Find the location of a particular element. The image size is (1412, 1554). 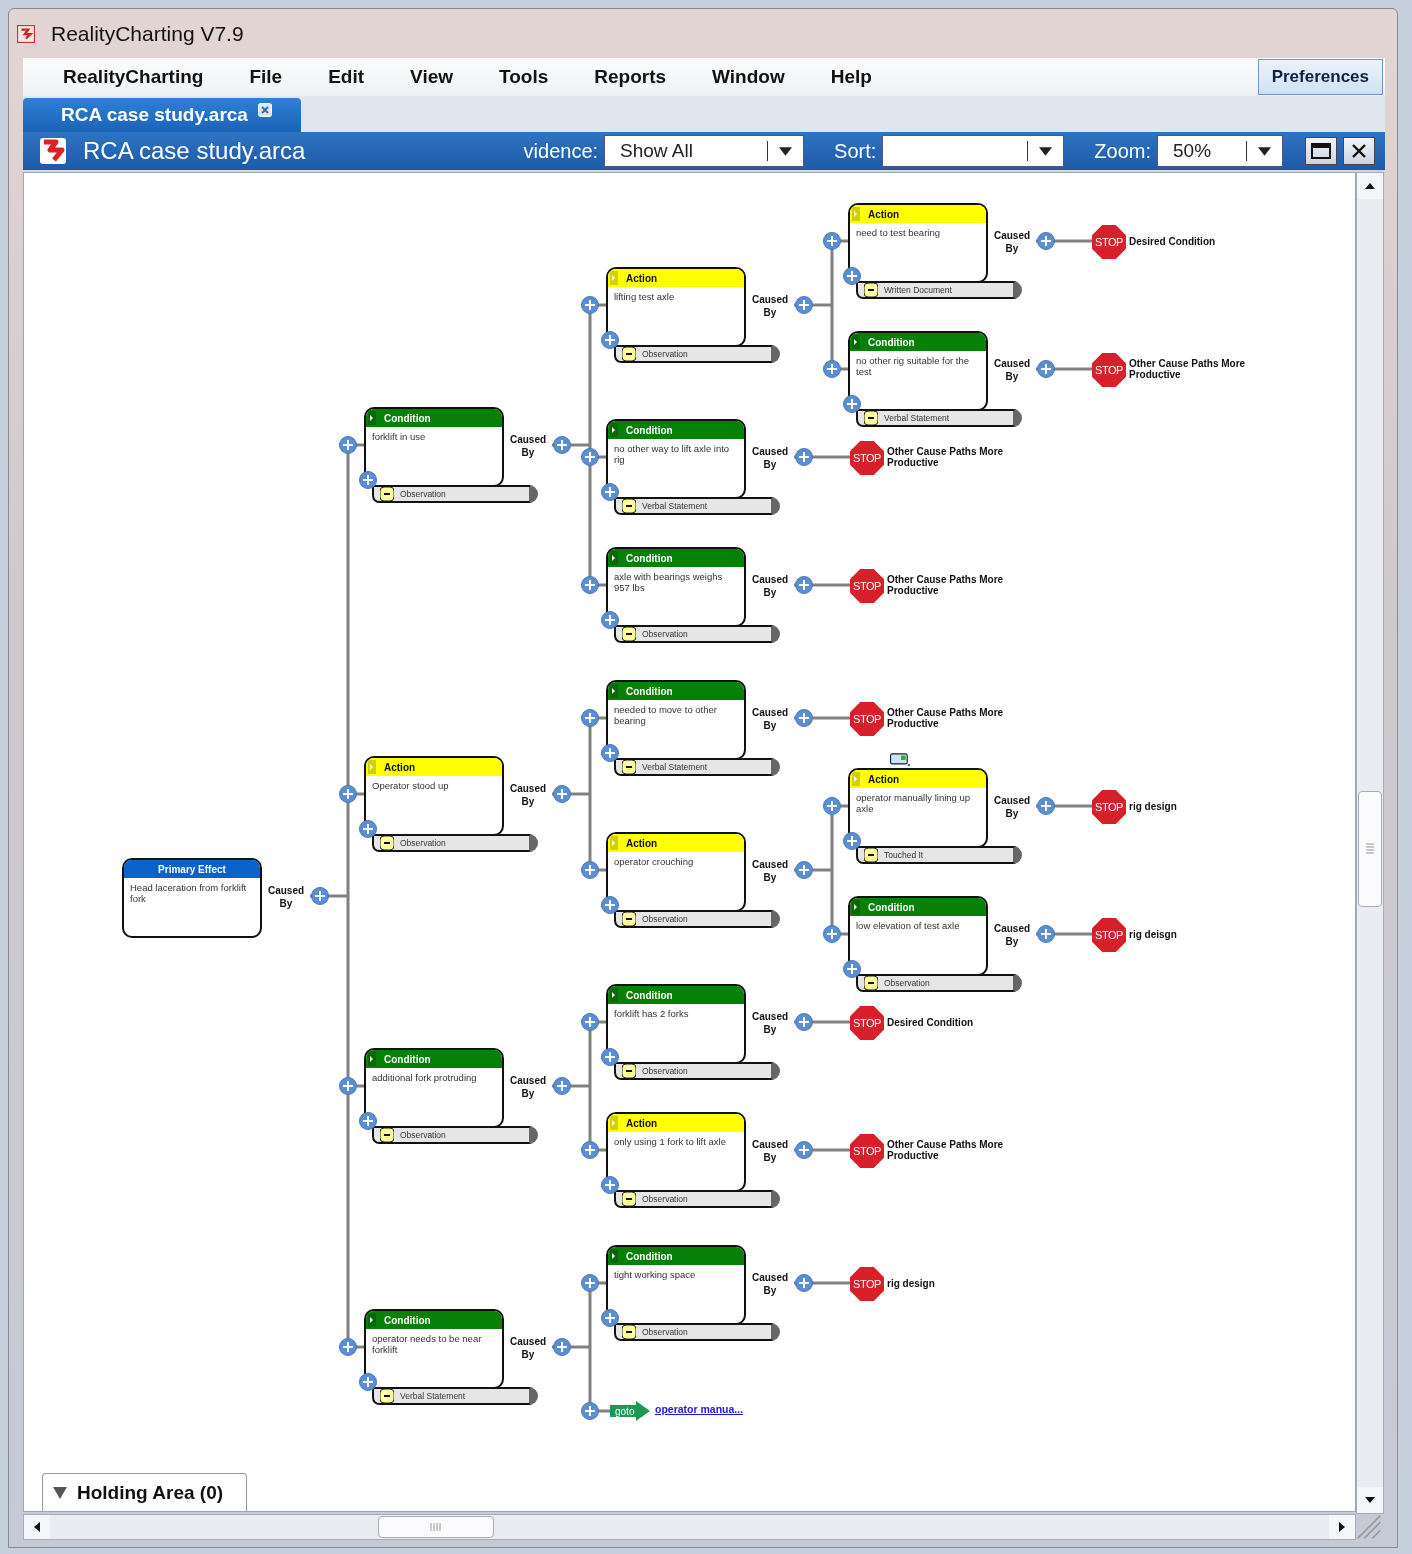

scroll-down-button is located at coordinates (1370, 1500).